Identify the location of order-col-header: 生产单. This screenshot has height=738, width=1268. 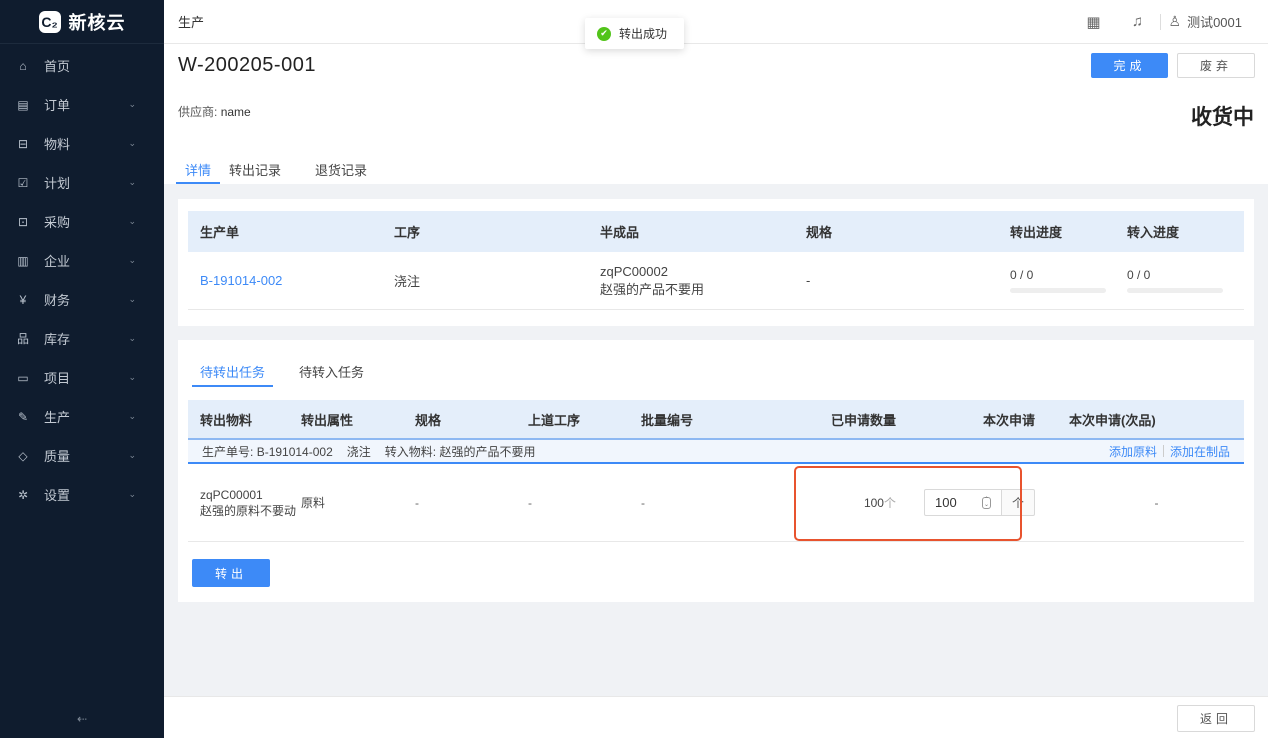
(220, 232).